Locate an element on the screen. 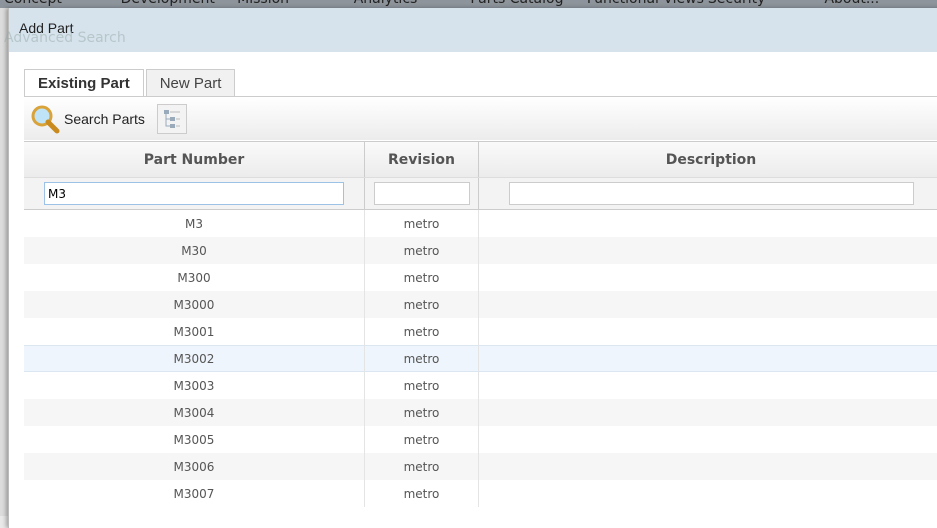 The image size is (937, 528). part-number-cell: M3000 is located at coordinates (194, 304).